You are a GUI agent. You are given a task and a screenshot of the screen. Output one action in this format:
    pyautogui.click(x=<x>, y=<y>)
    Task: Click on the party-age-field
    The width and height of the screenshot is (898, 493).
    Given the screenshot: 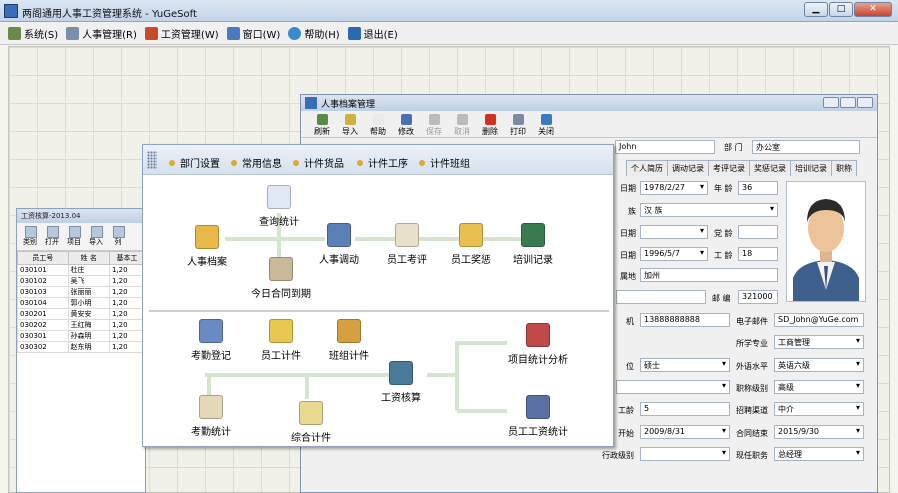 What is the action you would take?
    pyautogui.click(x=758, y=232)
    